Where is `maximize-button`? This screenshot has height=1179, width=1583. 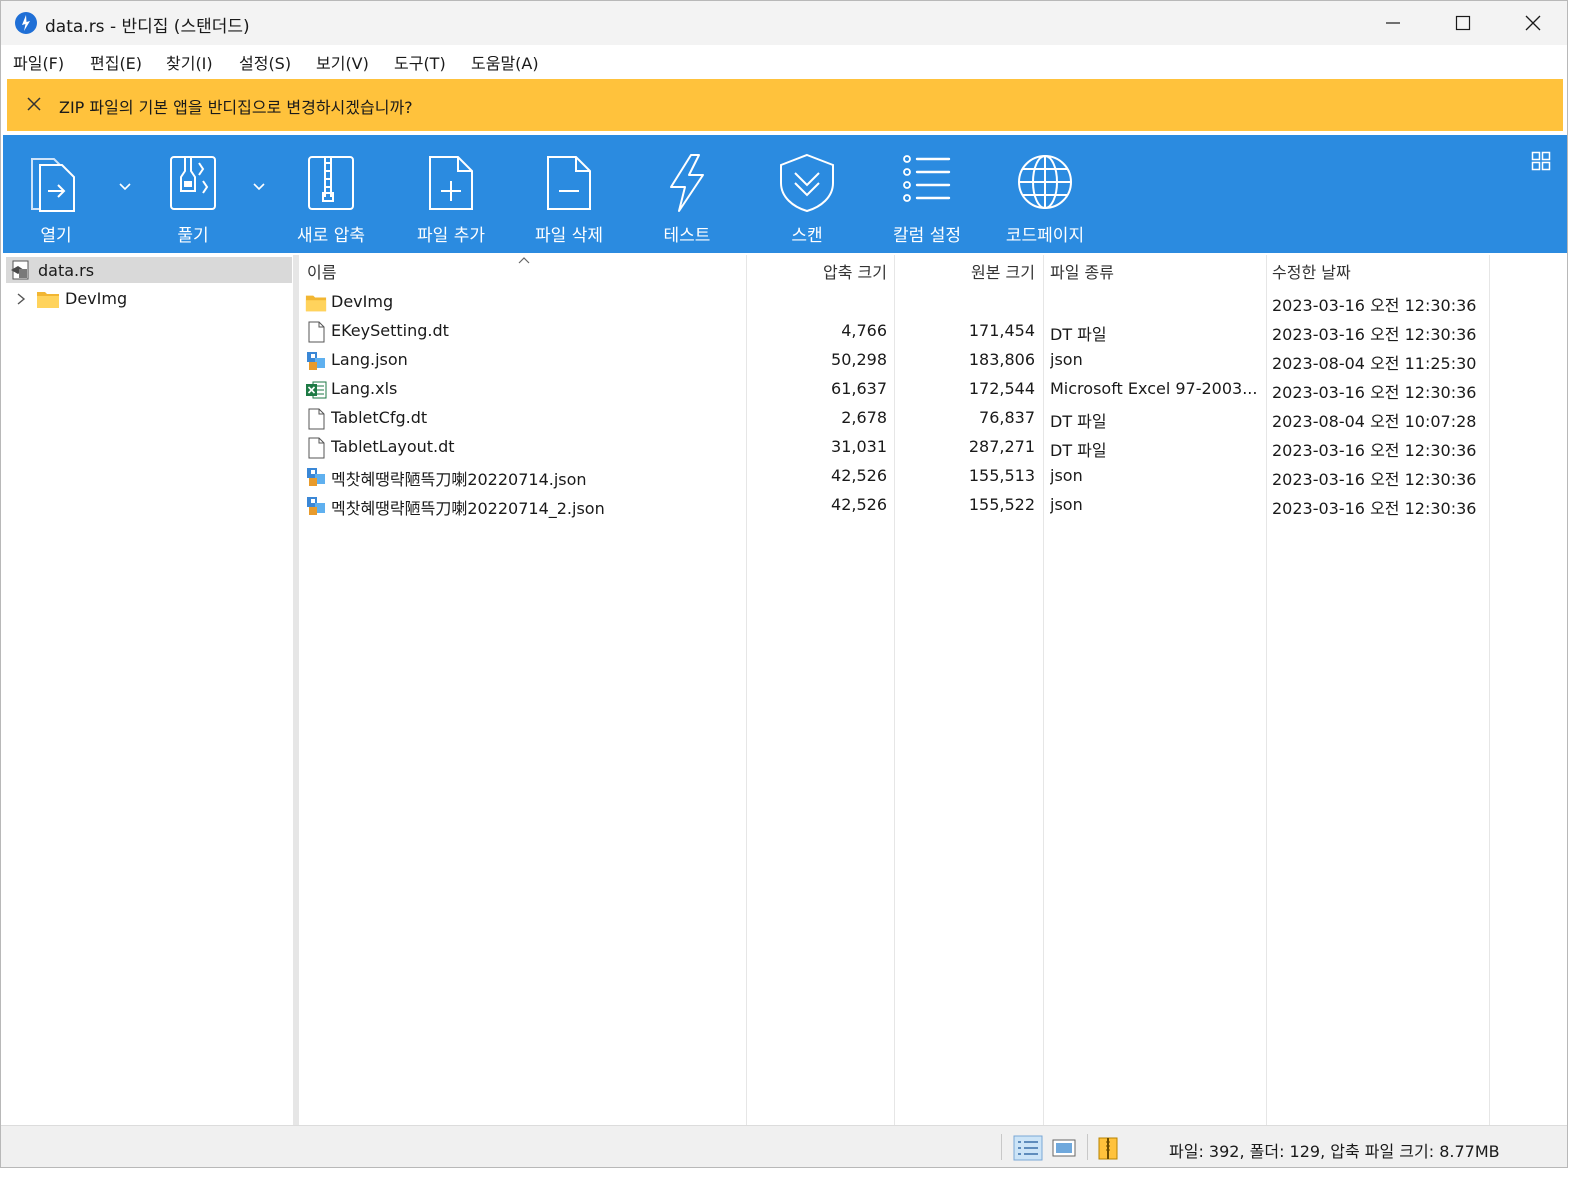 maximize-button is located at coordinates (1463, 23).